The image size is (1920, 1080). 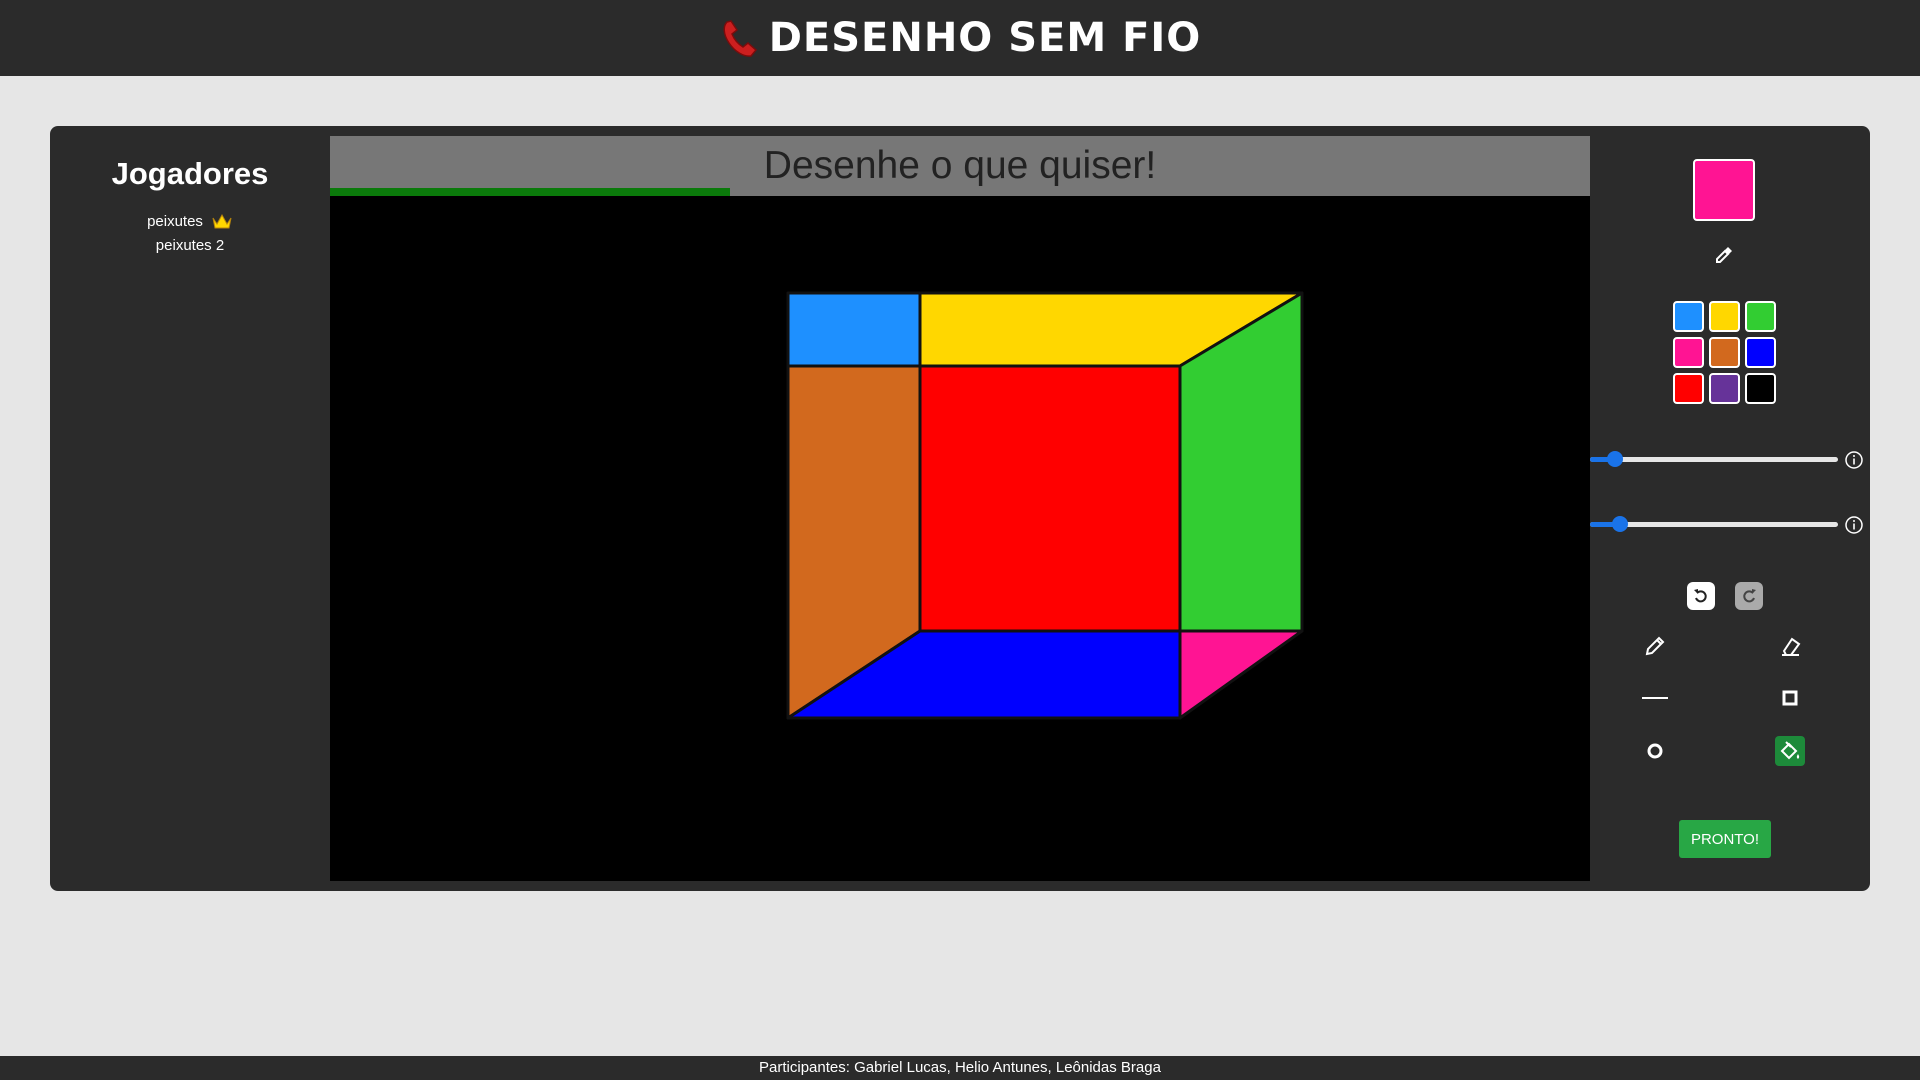 I want to click on drawing, so click(x=1045, y=505).